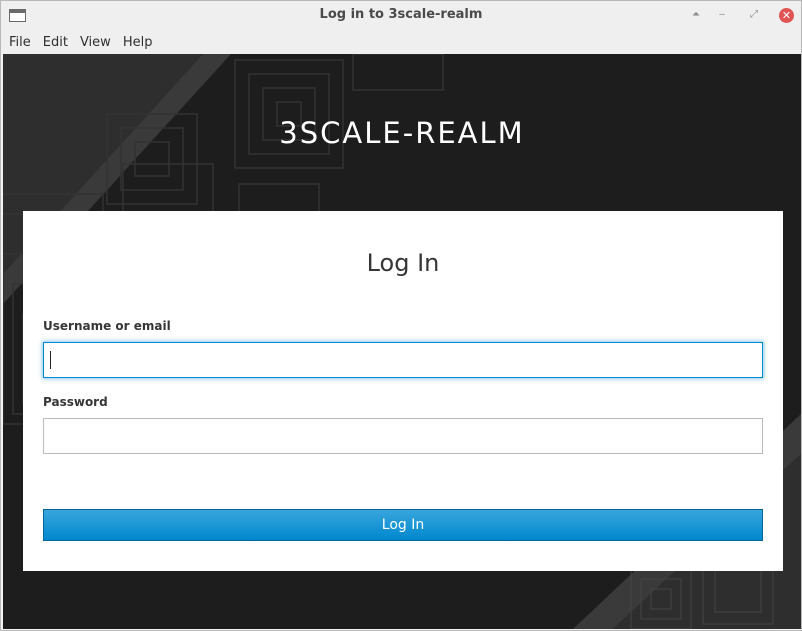  What do you see at coordinates (786, 15) in the screenshot?
I see `close-icon: ✕` at bounding box center [786, 15].